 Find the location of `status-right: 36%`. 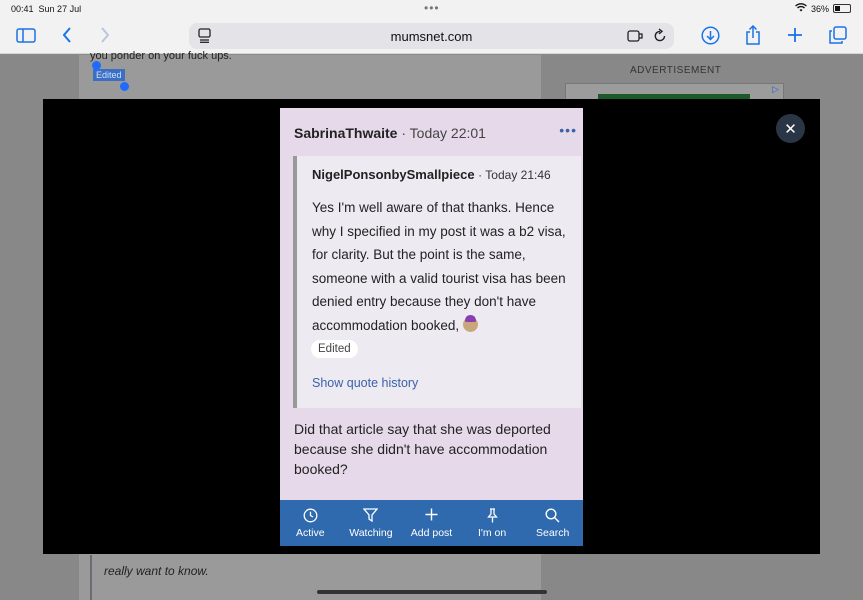

status-right: 36% is located at coordinates (823, 8).